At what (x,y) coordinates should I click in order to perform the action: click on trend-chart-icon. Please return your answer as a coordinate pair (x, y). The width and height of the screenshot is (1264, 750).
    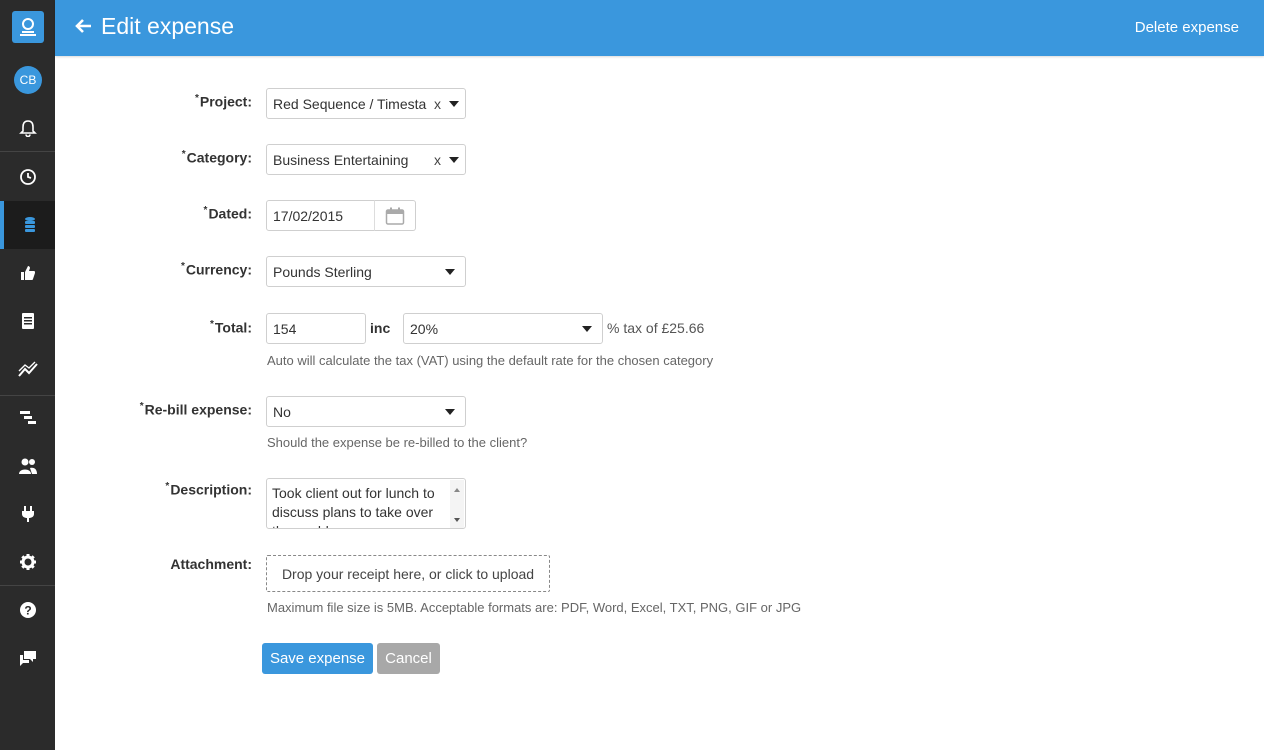
    Looking at the image, I should click on (27, 369).